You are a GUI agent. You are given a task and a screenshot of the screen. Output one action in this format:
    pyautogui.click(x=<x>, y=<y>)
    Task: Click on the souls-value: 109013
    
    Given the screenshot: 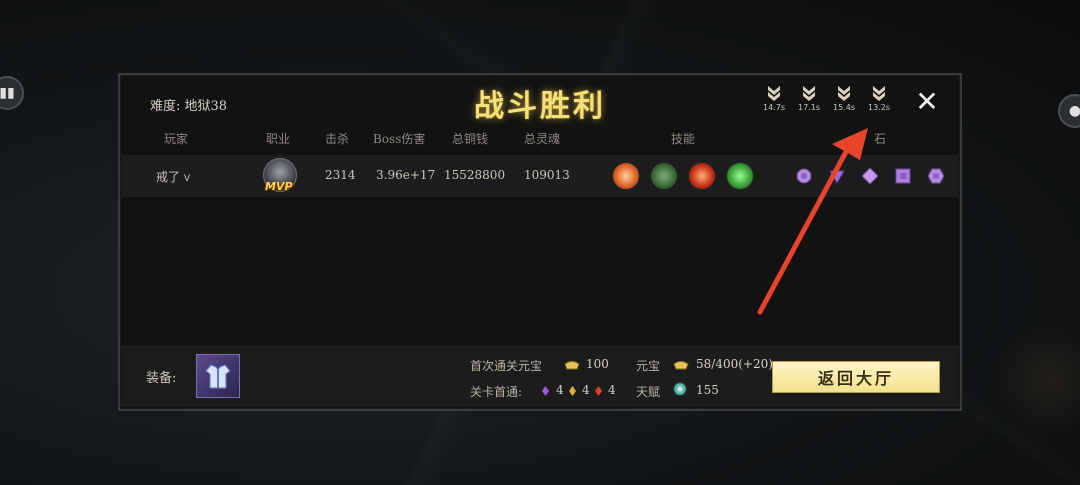 What is the action you would take?
    pyautogui.click(x=547, y=175)
    